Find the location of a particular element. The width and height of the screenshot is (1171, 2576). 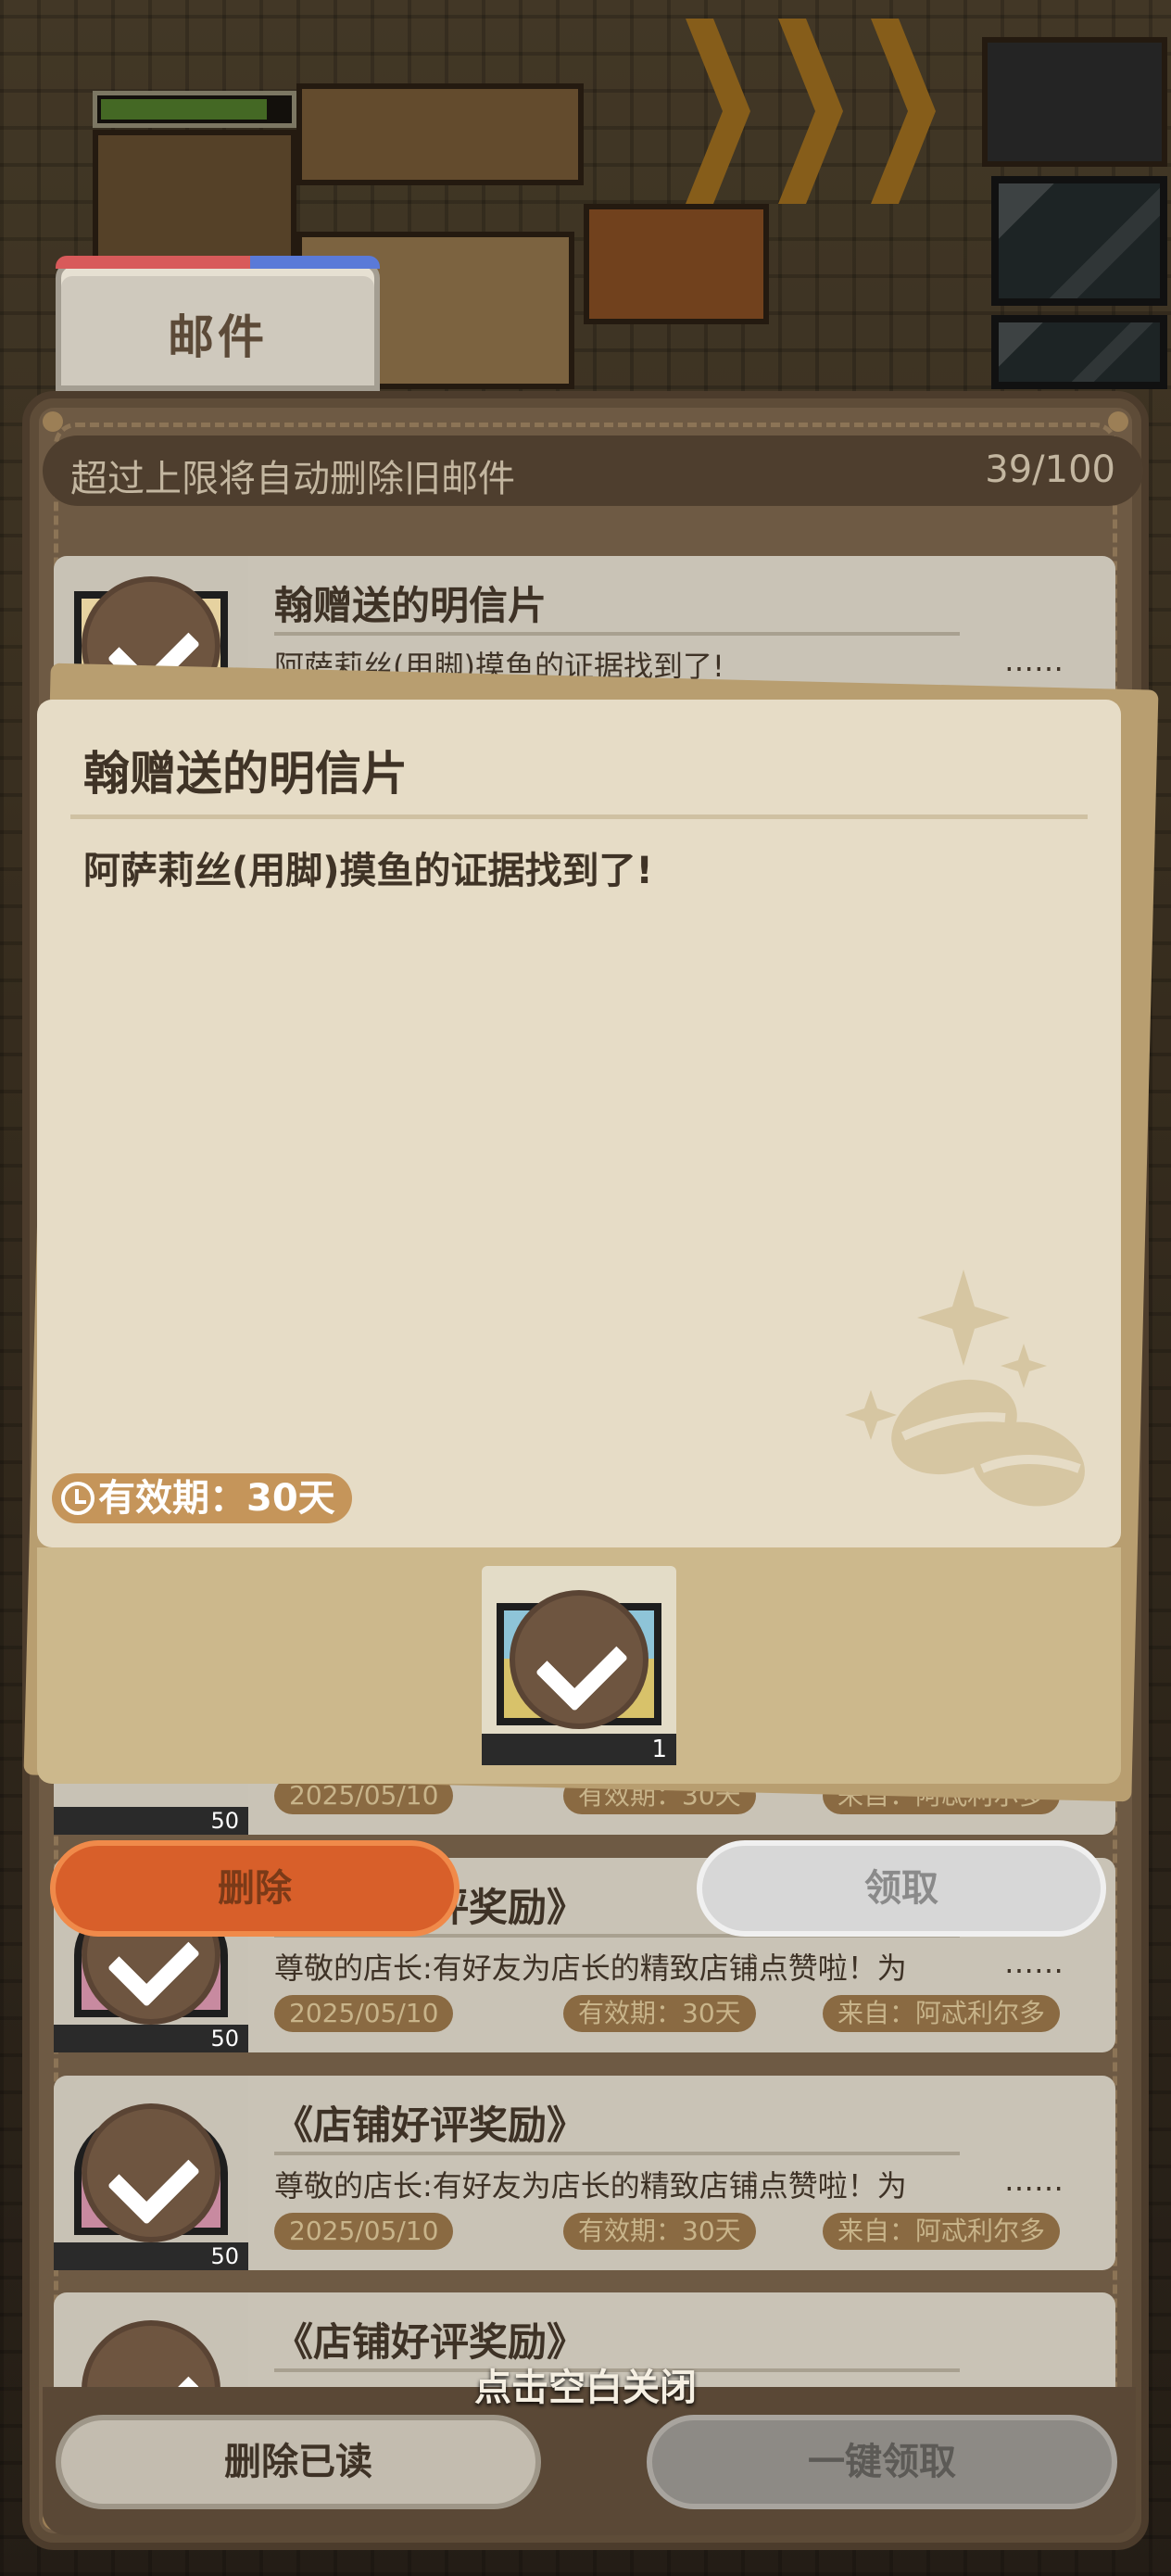

mail-count: 39/100 is located at coordinates (1050, 469).